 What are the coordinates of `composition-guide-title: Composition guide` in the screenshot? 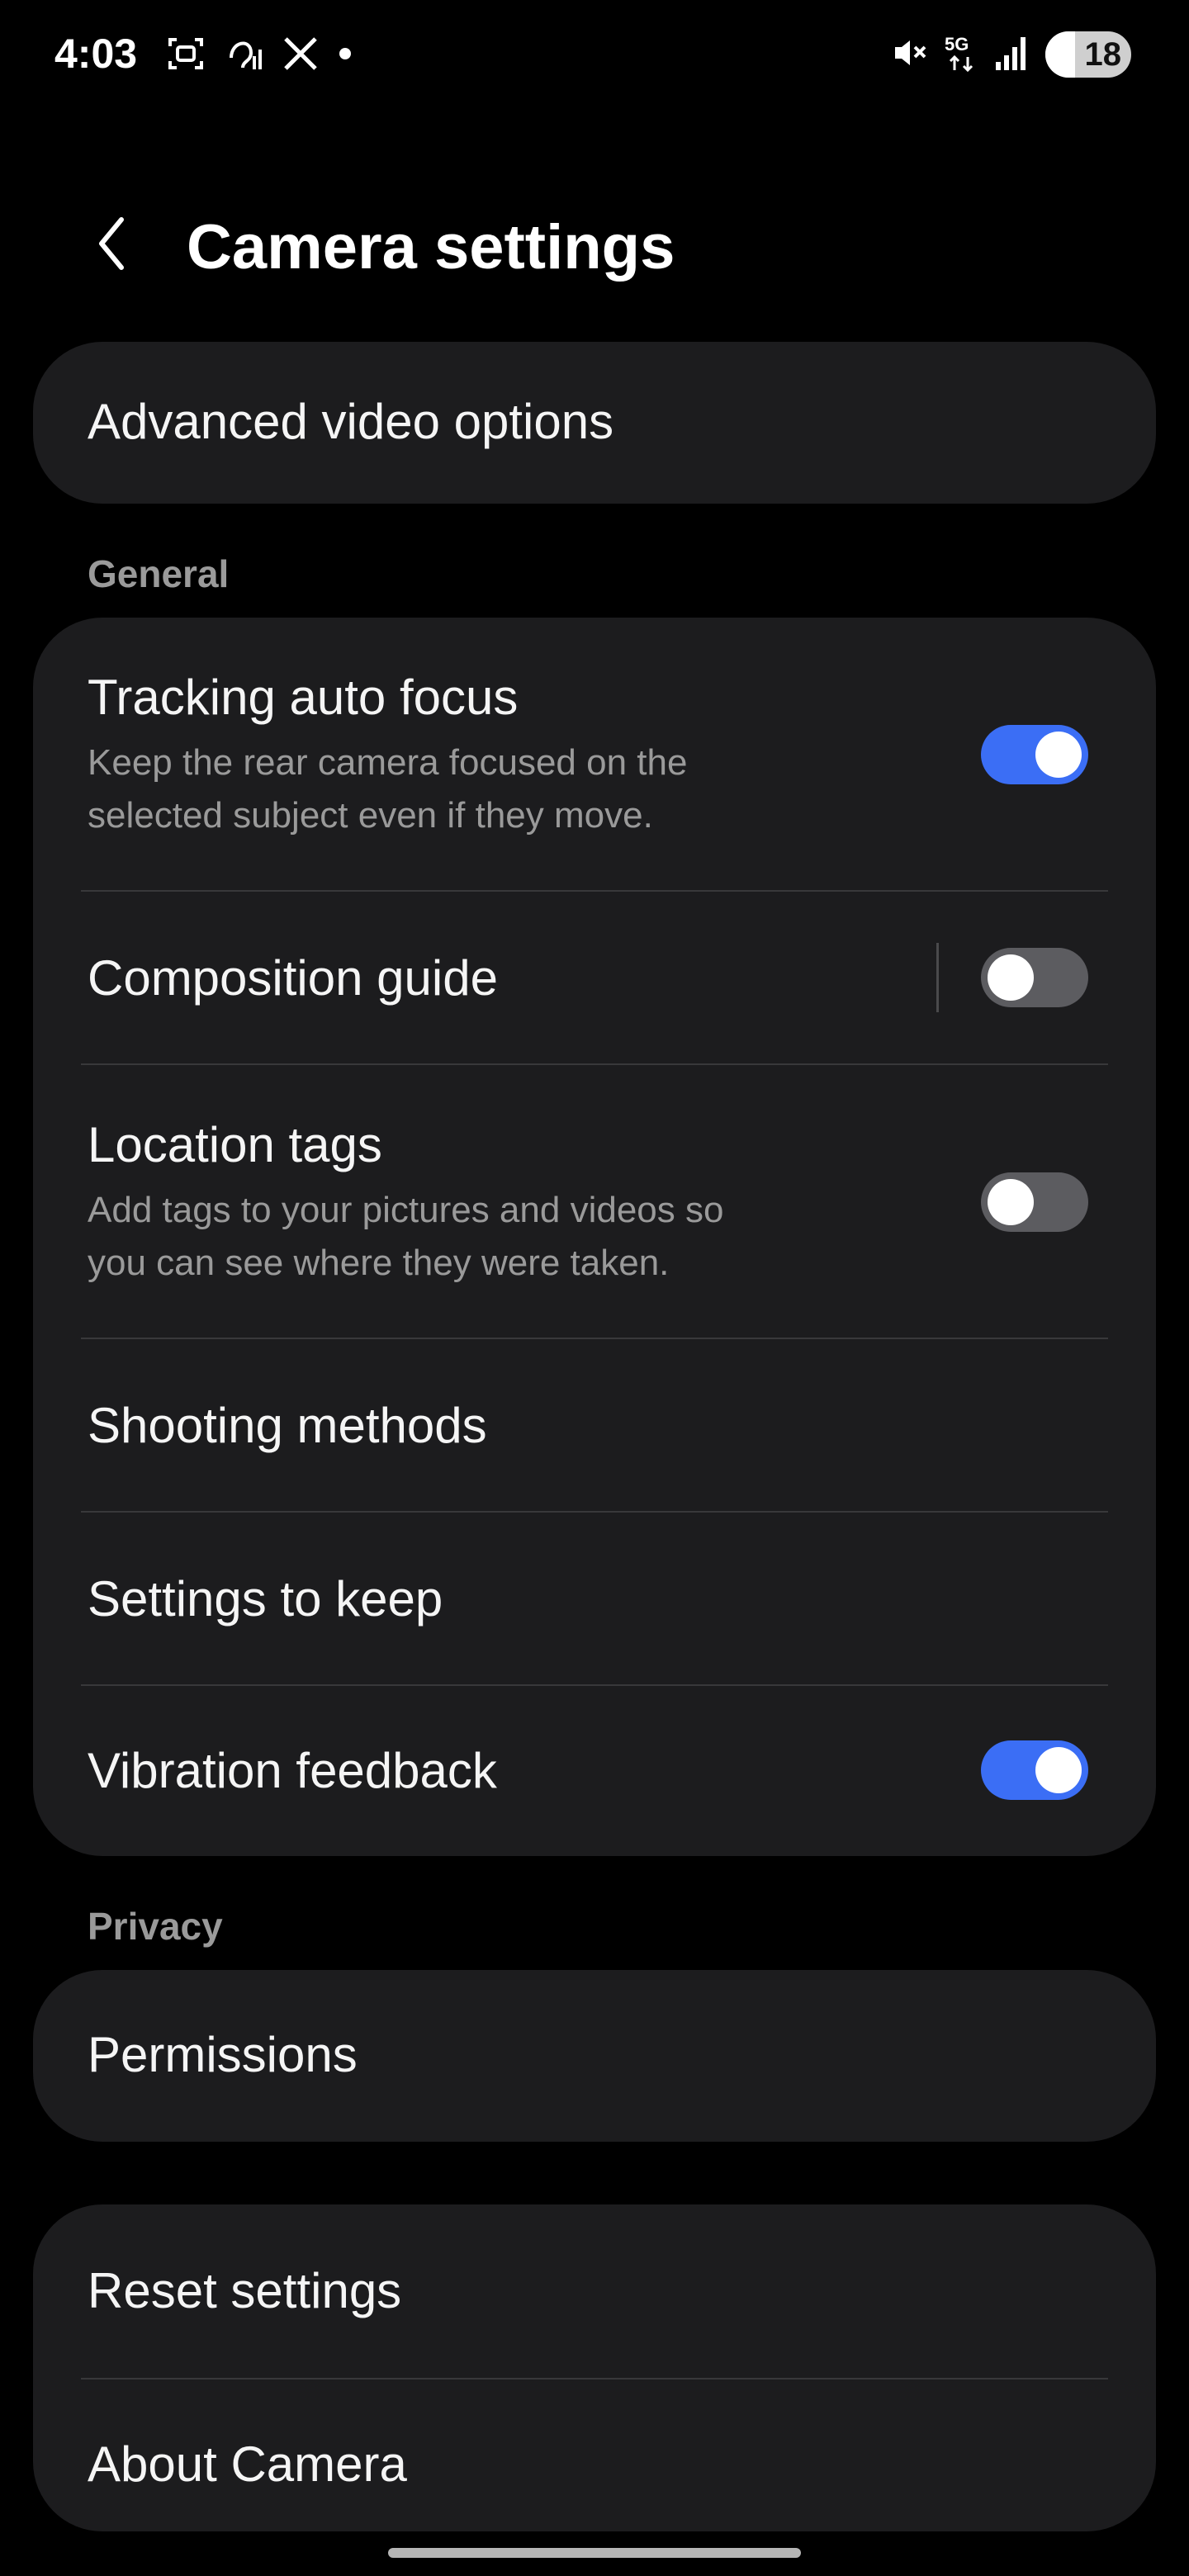 It's located at (293, 978).